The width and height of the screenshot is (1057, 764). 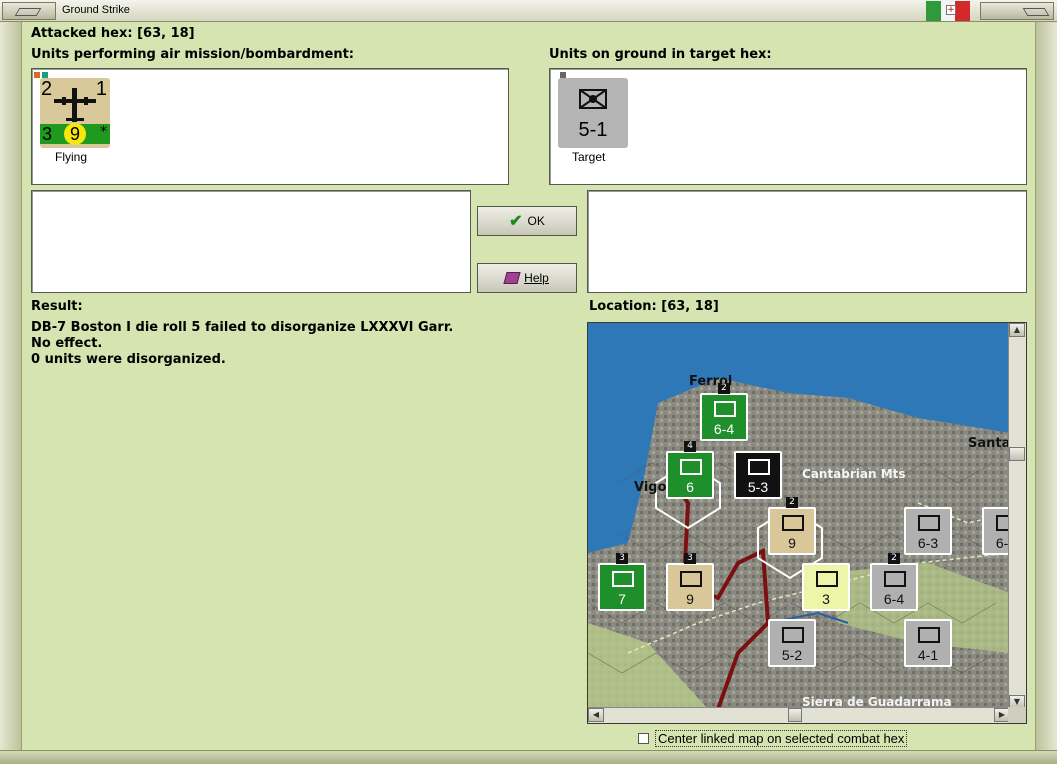 I want to click on map-unit-counter: 6-3, so click(x=928, y=531).